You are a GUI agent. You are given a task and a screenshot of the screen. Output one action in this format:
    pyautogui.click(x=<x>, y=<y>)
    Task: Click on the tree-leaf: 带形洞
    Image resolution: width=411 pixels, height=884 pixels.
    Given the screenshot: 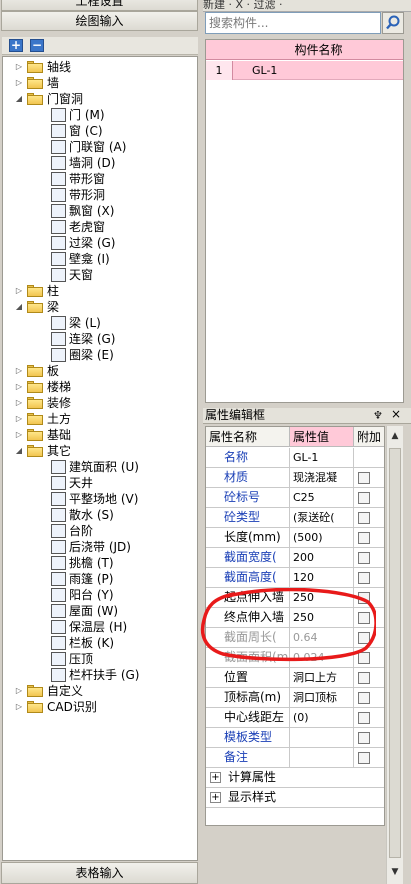 What is the action you would take?
    pyautogui.click(x=98, y=195)
    